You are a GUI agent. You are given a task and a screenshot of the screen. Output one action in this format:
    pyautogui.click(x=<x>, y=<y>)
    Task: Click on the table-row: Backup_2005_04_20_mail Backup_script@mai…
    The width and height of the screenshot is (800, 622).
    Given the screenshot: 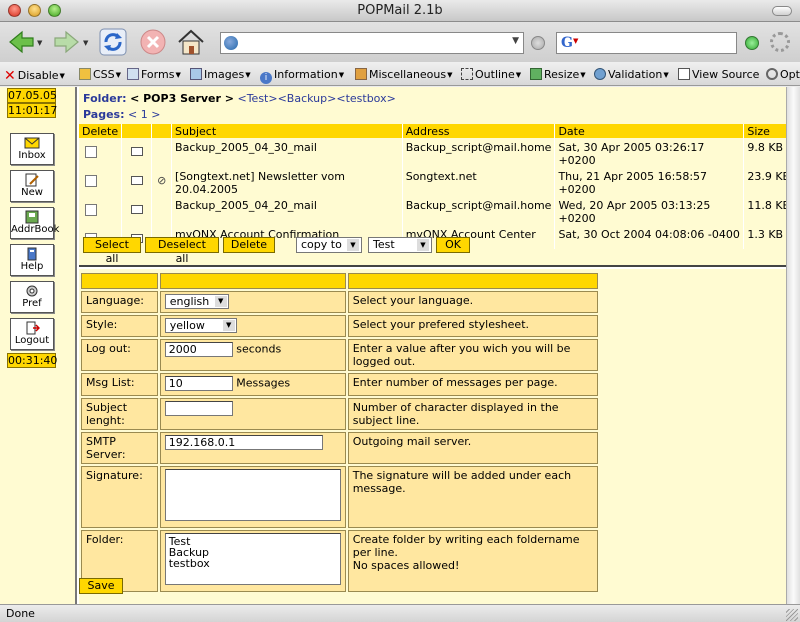 What is the action you would take?
    pyautogui.click(x=439, y=210)
    